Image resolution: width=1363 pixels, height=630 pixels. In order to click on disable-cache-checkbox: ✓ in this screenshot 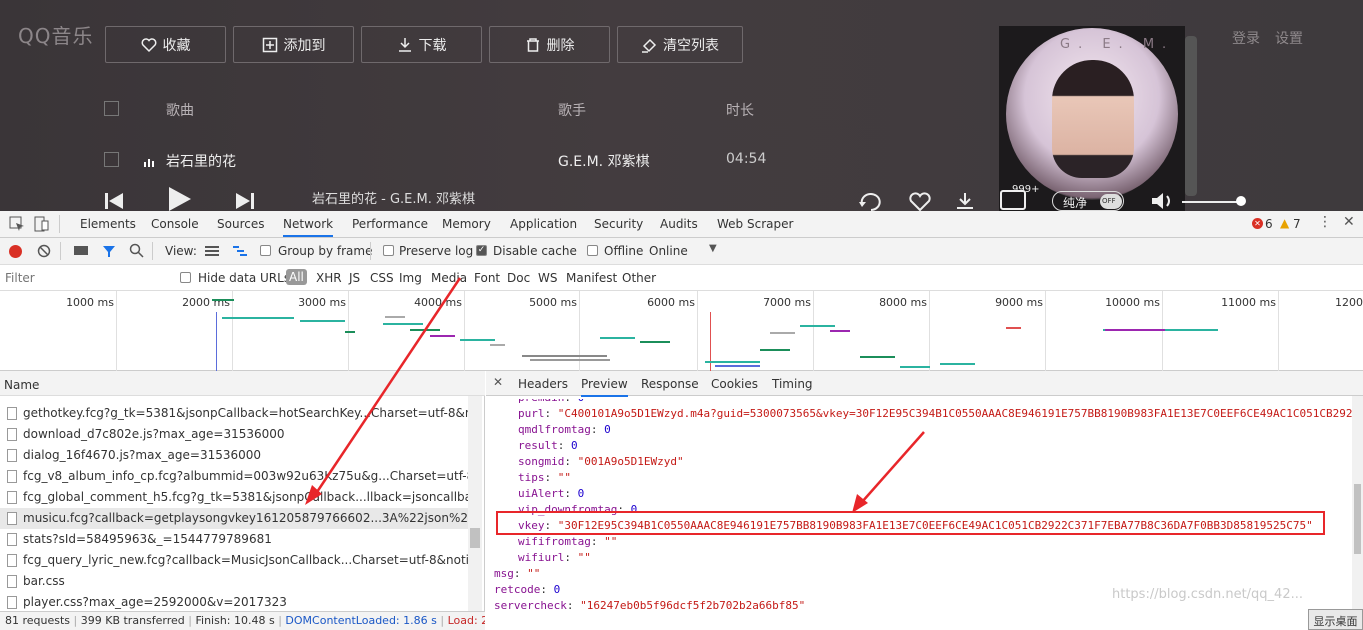, I will do `click(481, 250)`.